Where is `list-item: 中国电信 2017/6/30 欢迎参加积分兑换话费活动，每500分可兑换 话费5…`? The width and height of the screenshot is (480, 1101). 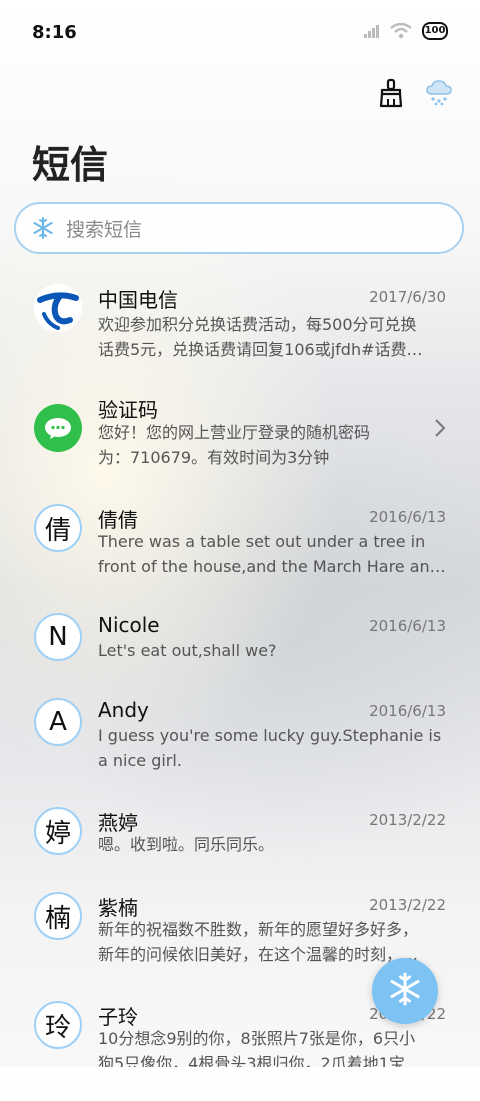 list-item: 中国电信 2017/6/30 欢迎参加积分兑换话费活动，每500分可兑换 话费5… is located at coordinates (240, 334).